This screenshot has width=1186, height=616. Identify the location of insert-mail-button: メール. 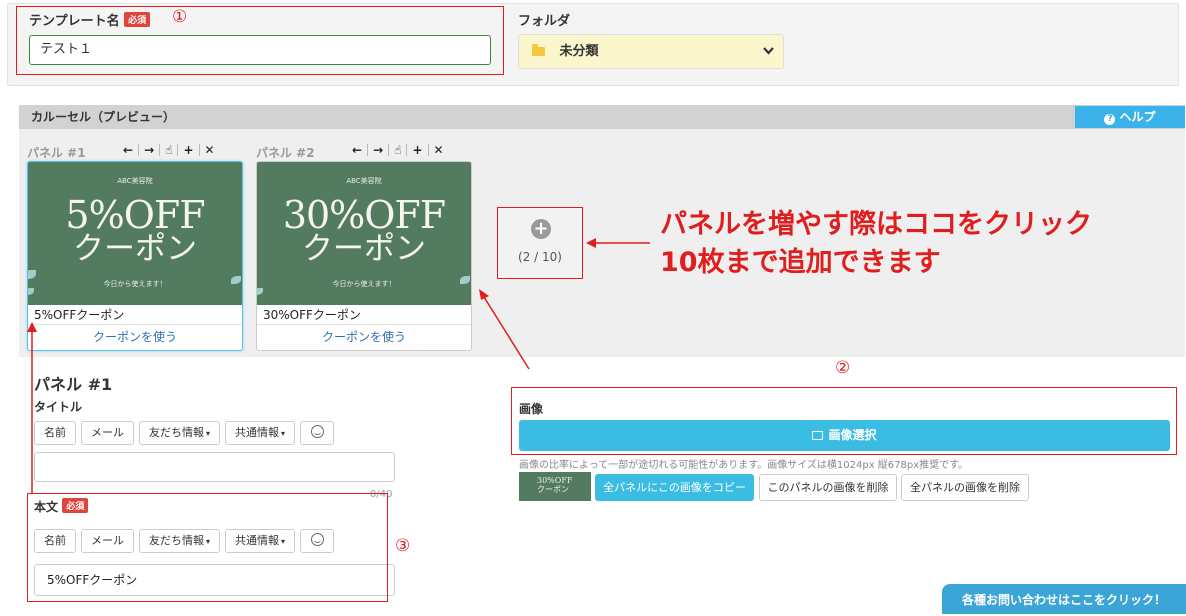
(107, 433).